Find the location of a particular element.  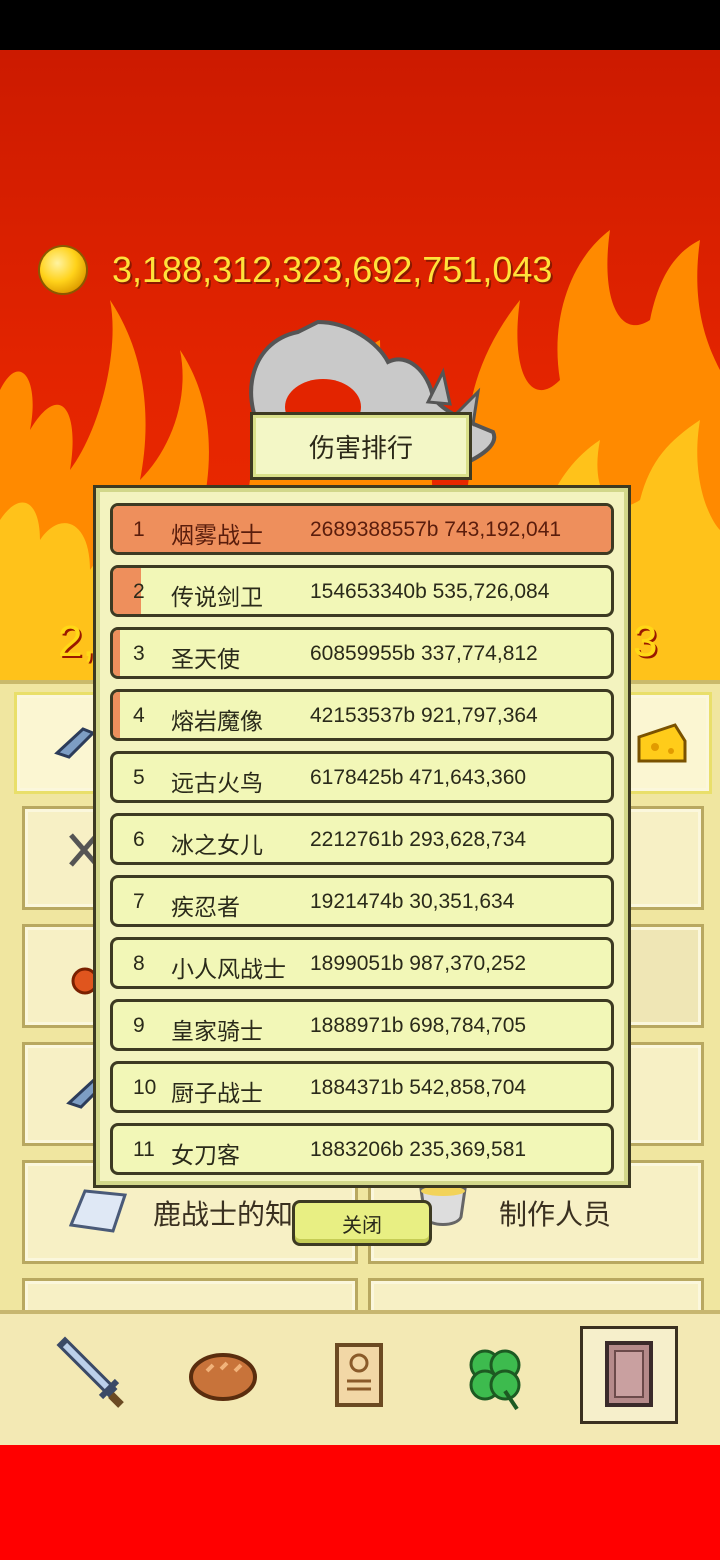

sword-icon is located at coordinates (90, 1372).